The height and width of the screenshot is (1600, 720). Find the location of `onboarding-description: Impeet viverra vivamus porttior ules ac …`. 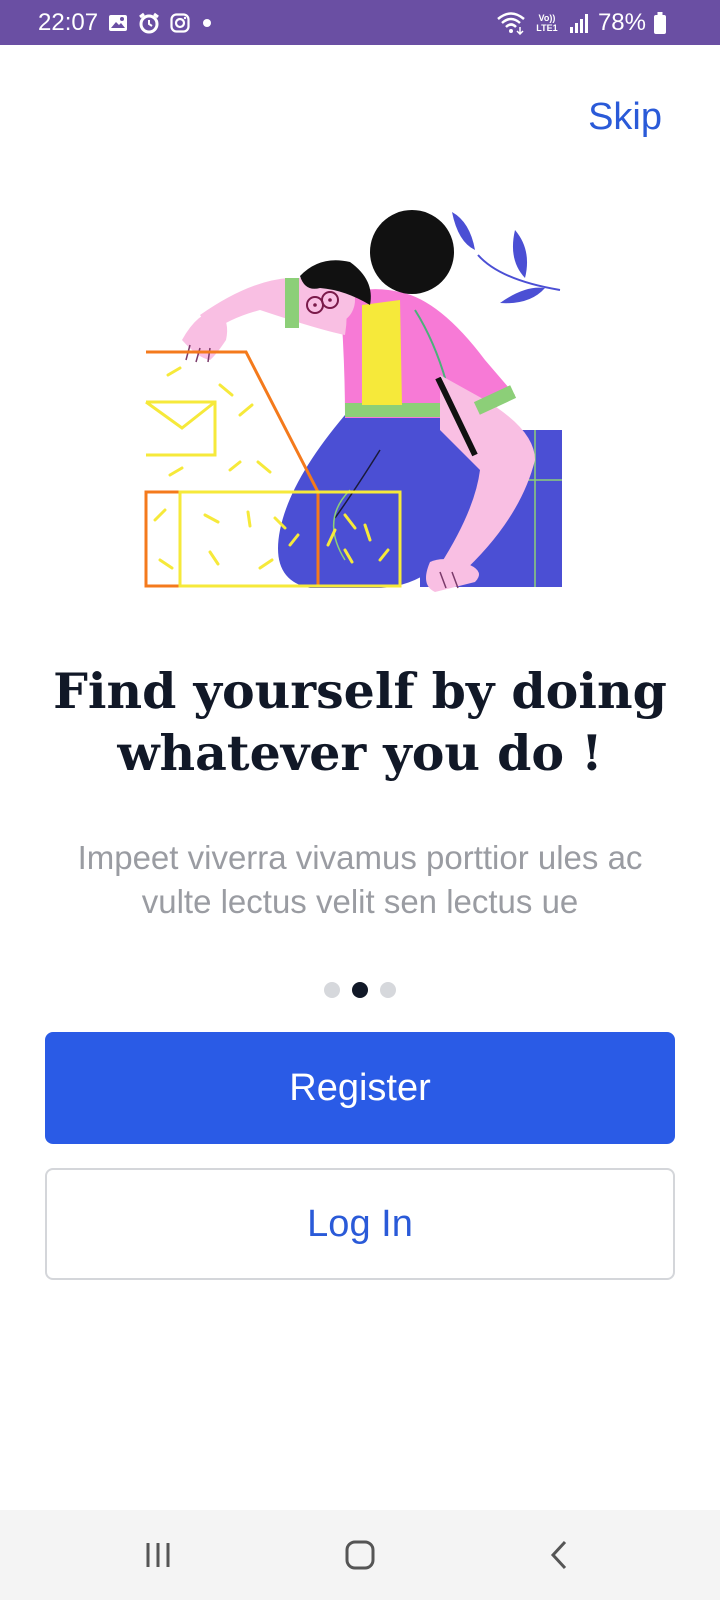

onboarding-description: Impeet viverra vivamus porttior ules ac … is located at coordinates (360, 879).